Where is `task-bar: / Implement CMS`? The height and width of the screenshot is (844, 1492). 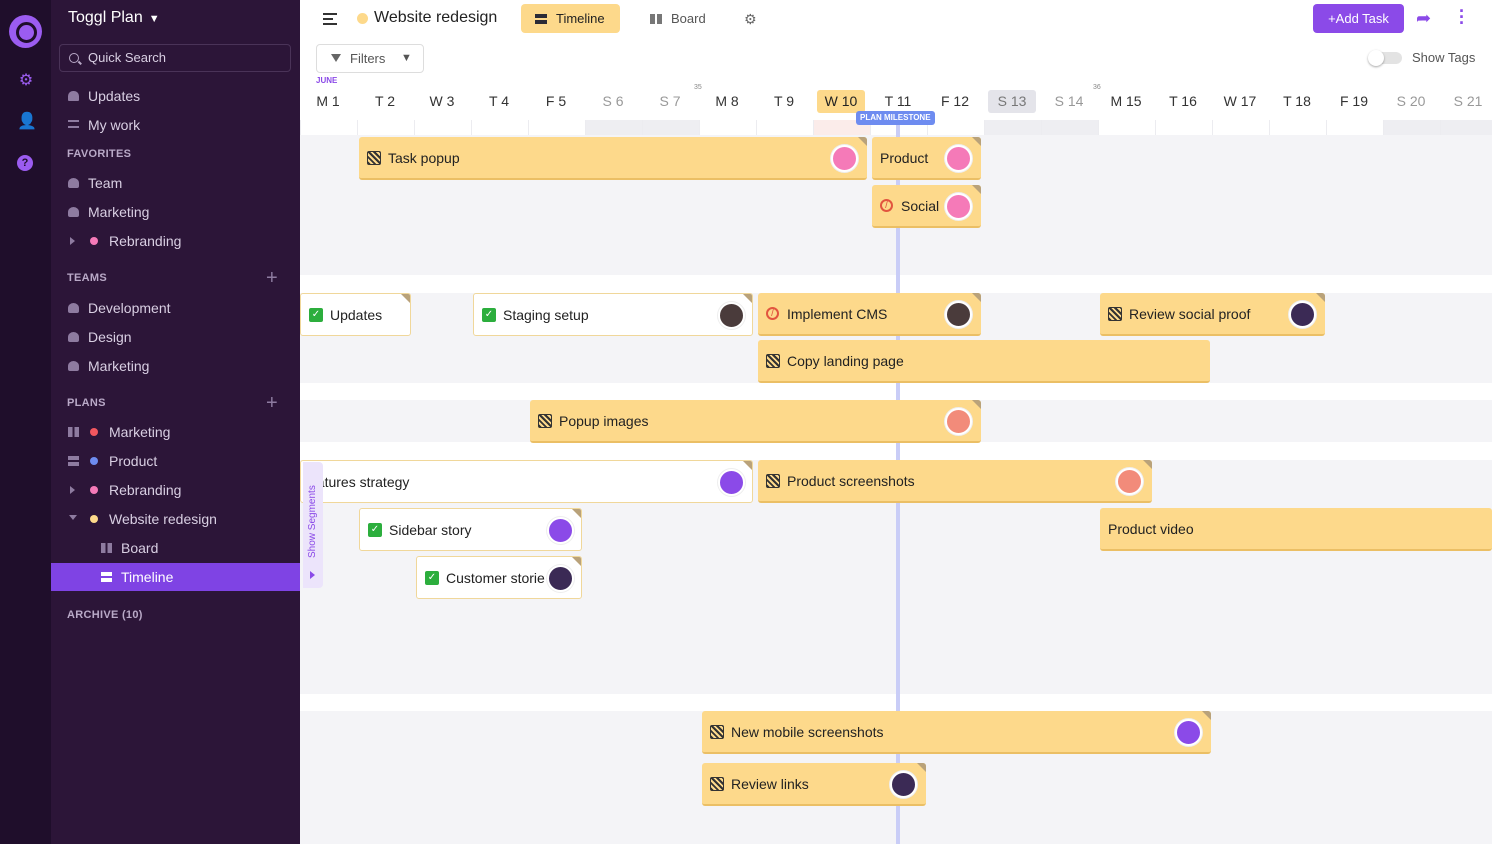 task-bar: / Implement CMS is located at coordinates (869, 314).